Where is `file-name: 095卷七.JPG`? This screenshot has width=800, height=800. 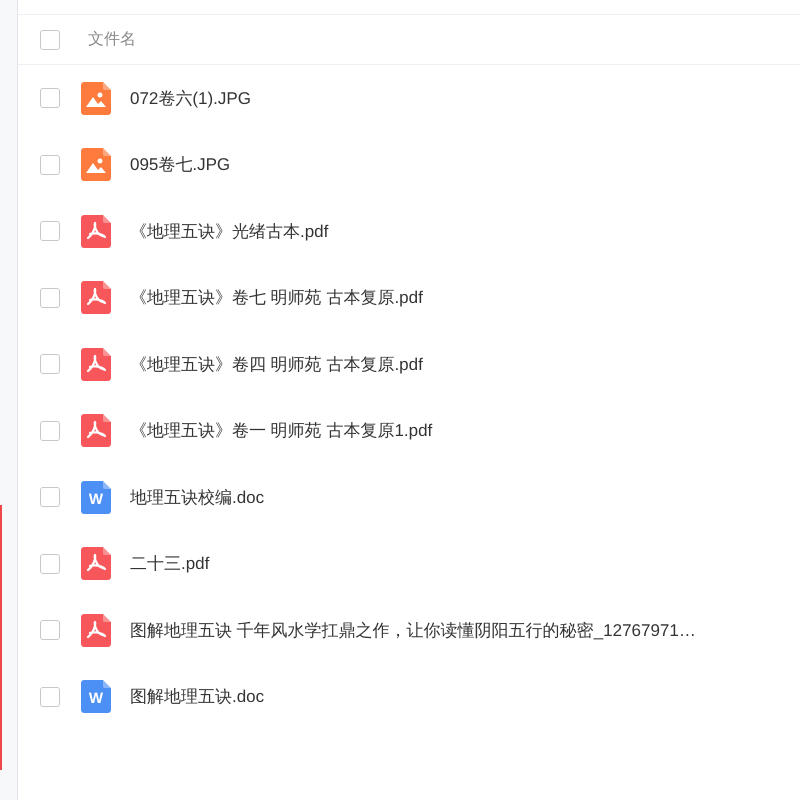 file-name: 095卷七.JPG is located at coordinates (180, 164).